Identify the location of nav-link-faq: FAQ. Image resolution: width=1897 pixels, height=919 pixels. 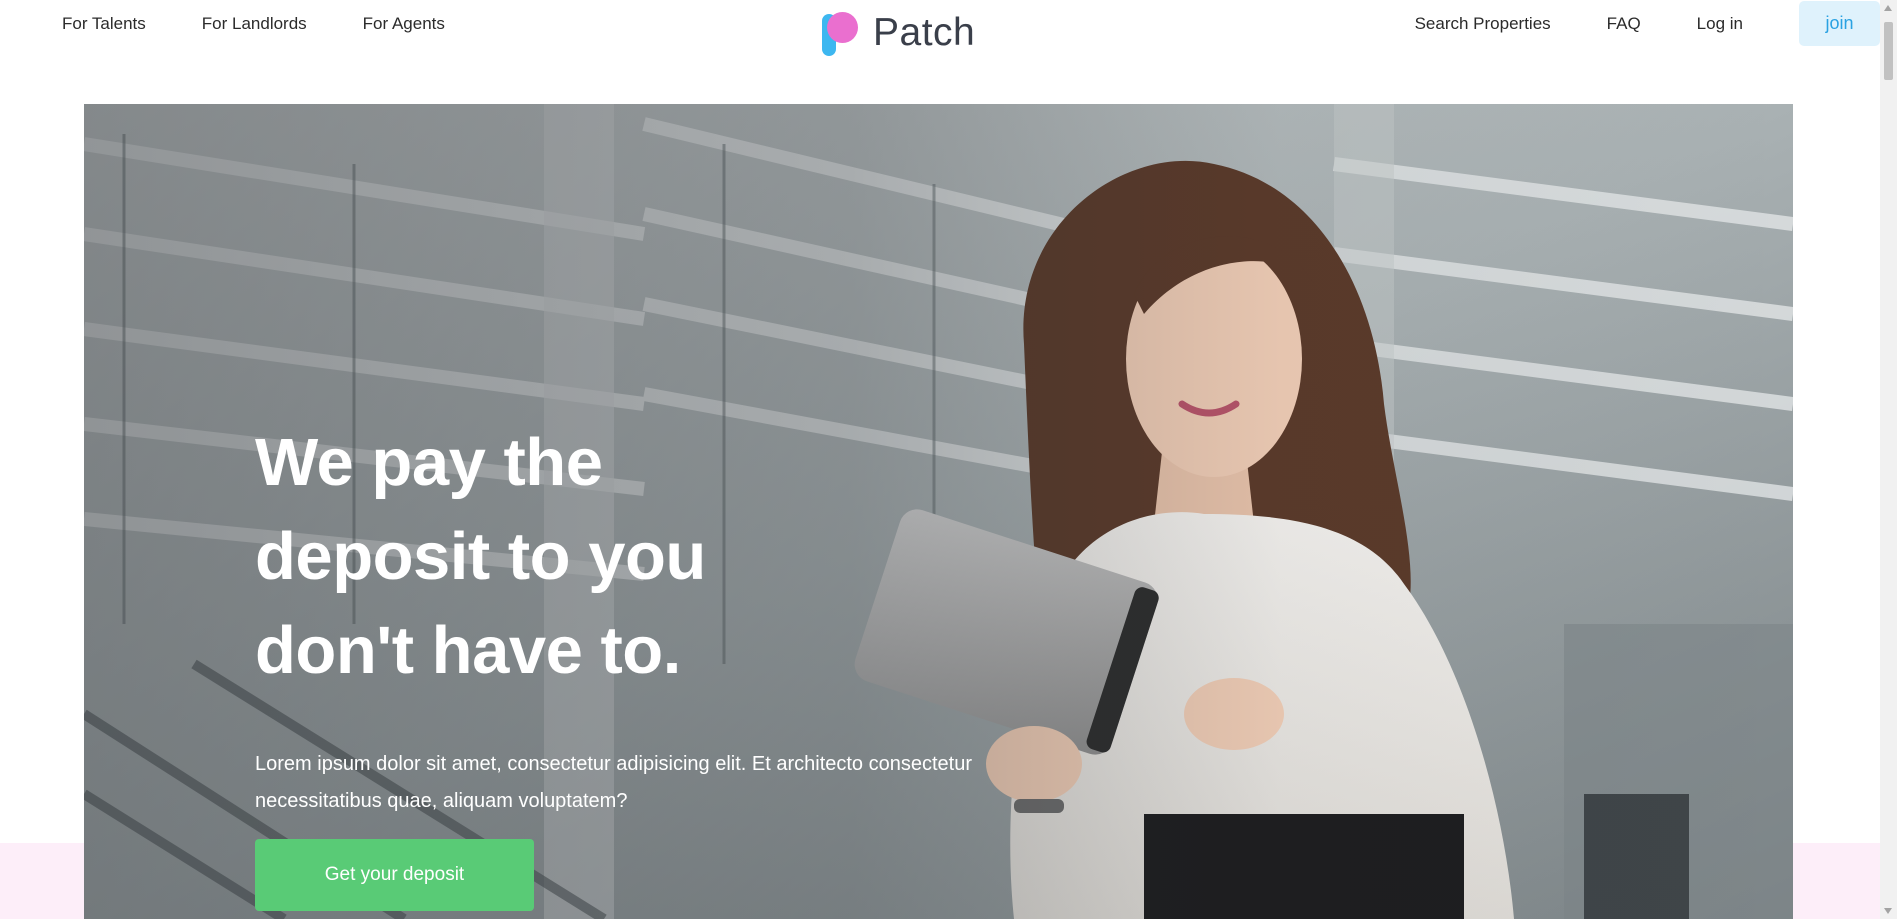
(1624, 24).